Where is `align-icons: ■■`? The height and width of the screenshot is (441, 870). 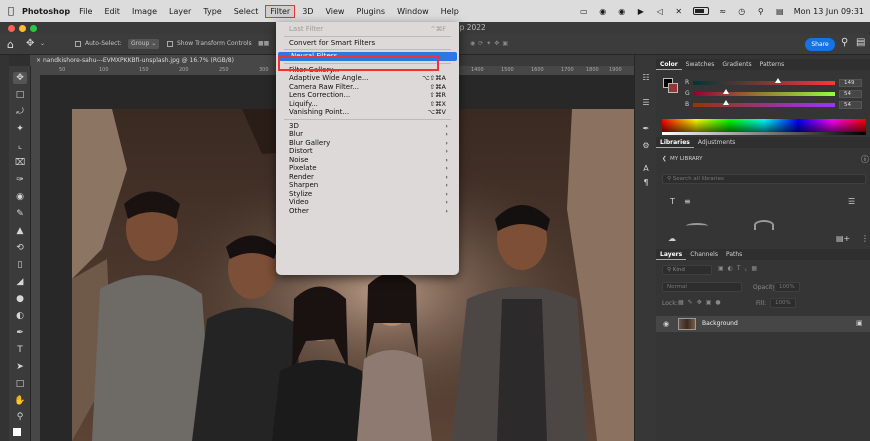
align-icons: ■■ is located at coordinates (263, 43).